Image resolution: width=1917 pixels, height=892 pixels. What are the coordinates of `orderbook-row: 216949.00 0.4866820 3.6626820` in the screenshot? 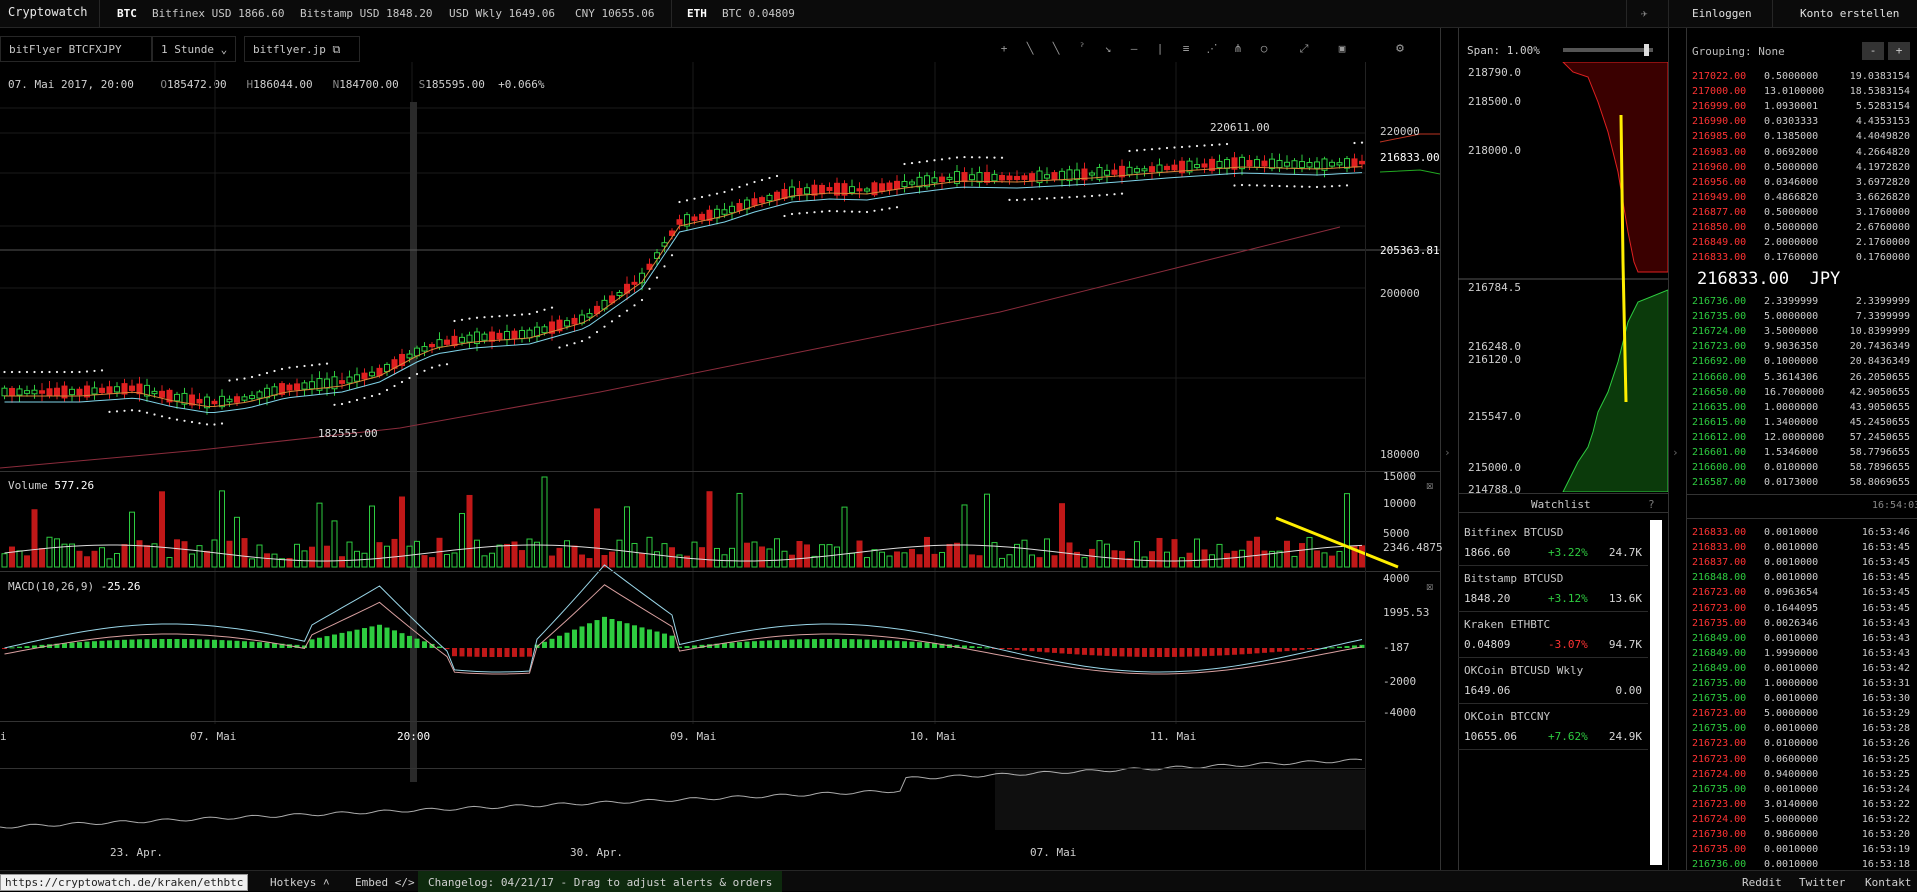 It's located at (1801, 198).